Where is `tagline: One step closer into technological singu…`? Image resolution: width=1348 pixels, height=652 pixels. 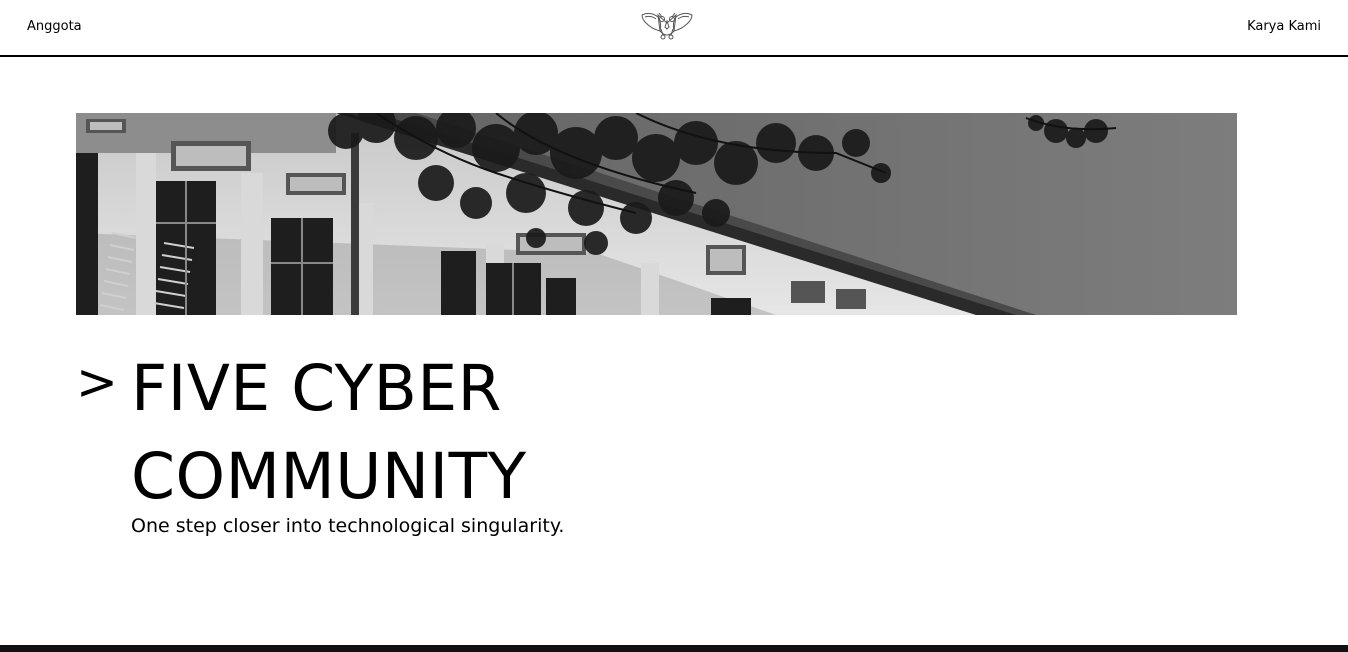
tagline: One step closer into technological singu… is located at coordinates (348, 526).